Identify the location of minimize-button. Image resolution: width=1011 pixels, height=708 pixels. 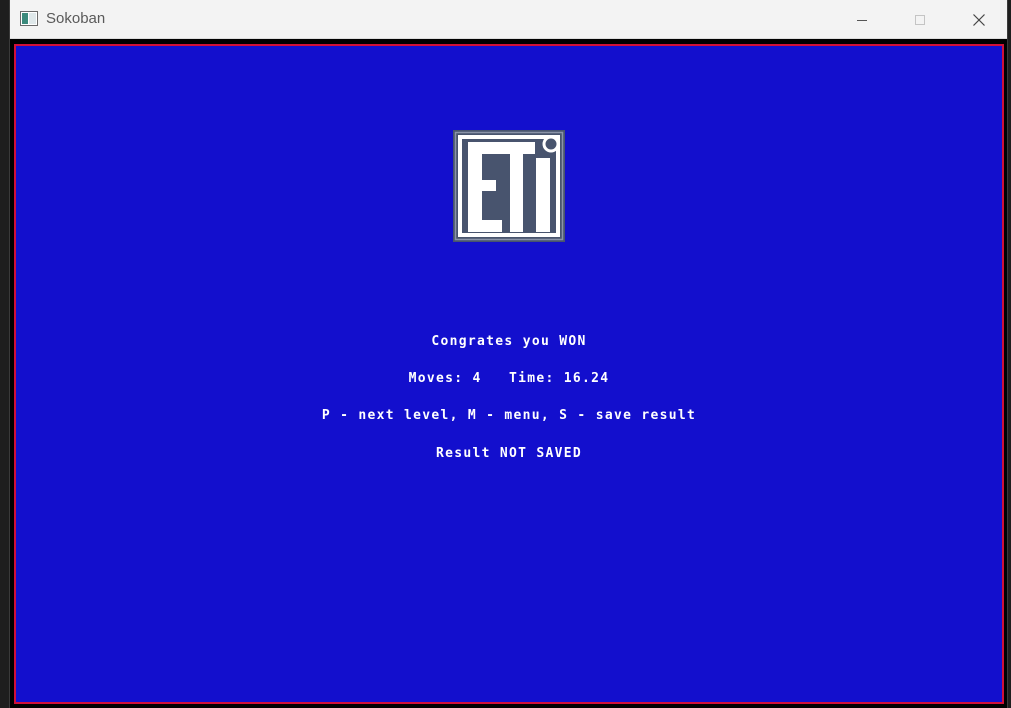
(862, 19).